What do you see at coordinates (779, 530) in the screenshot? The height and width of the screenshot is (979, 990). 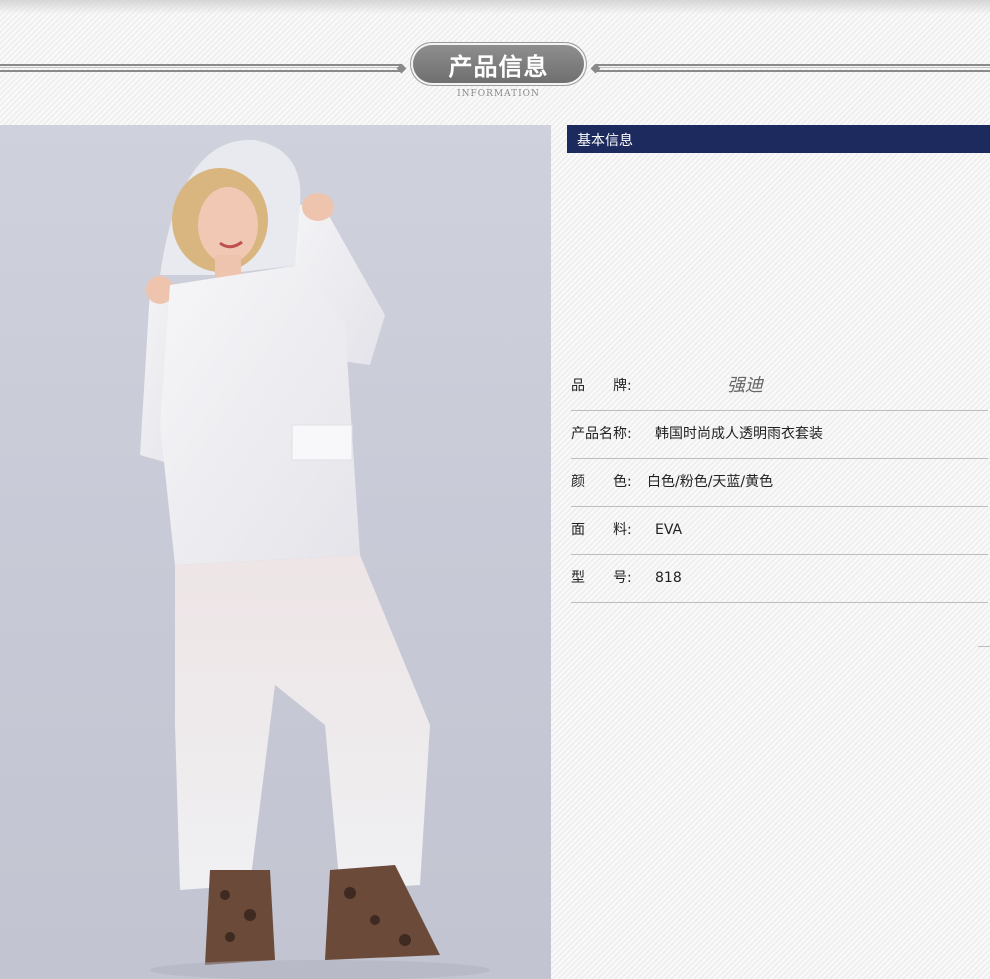 I see `info-row-material: 面 料: EVA` at bounding box center [779, 530].